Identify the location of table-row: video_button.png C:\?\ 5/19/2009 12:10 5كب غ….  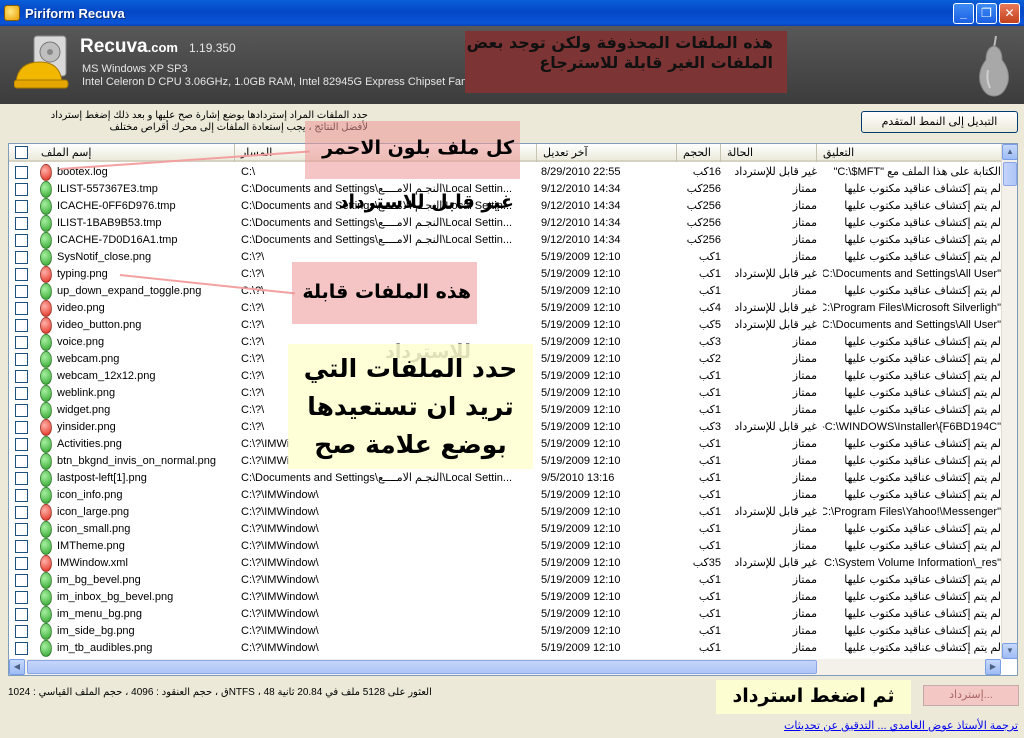
(505, 325).